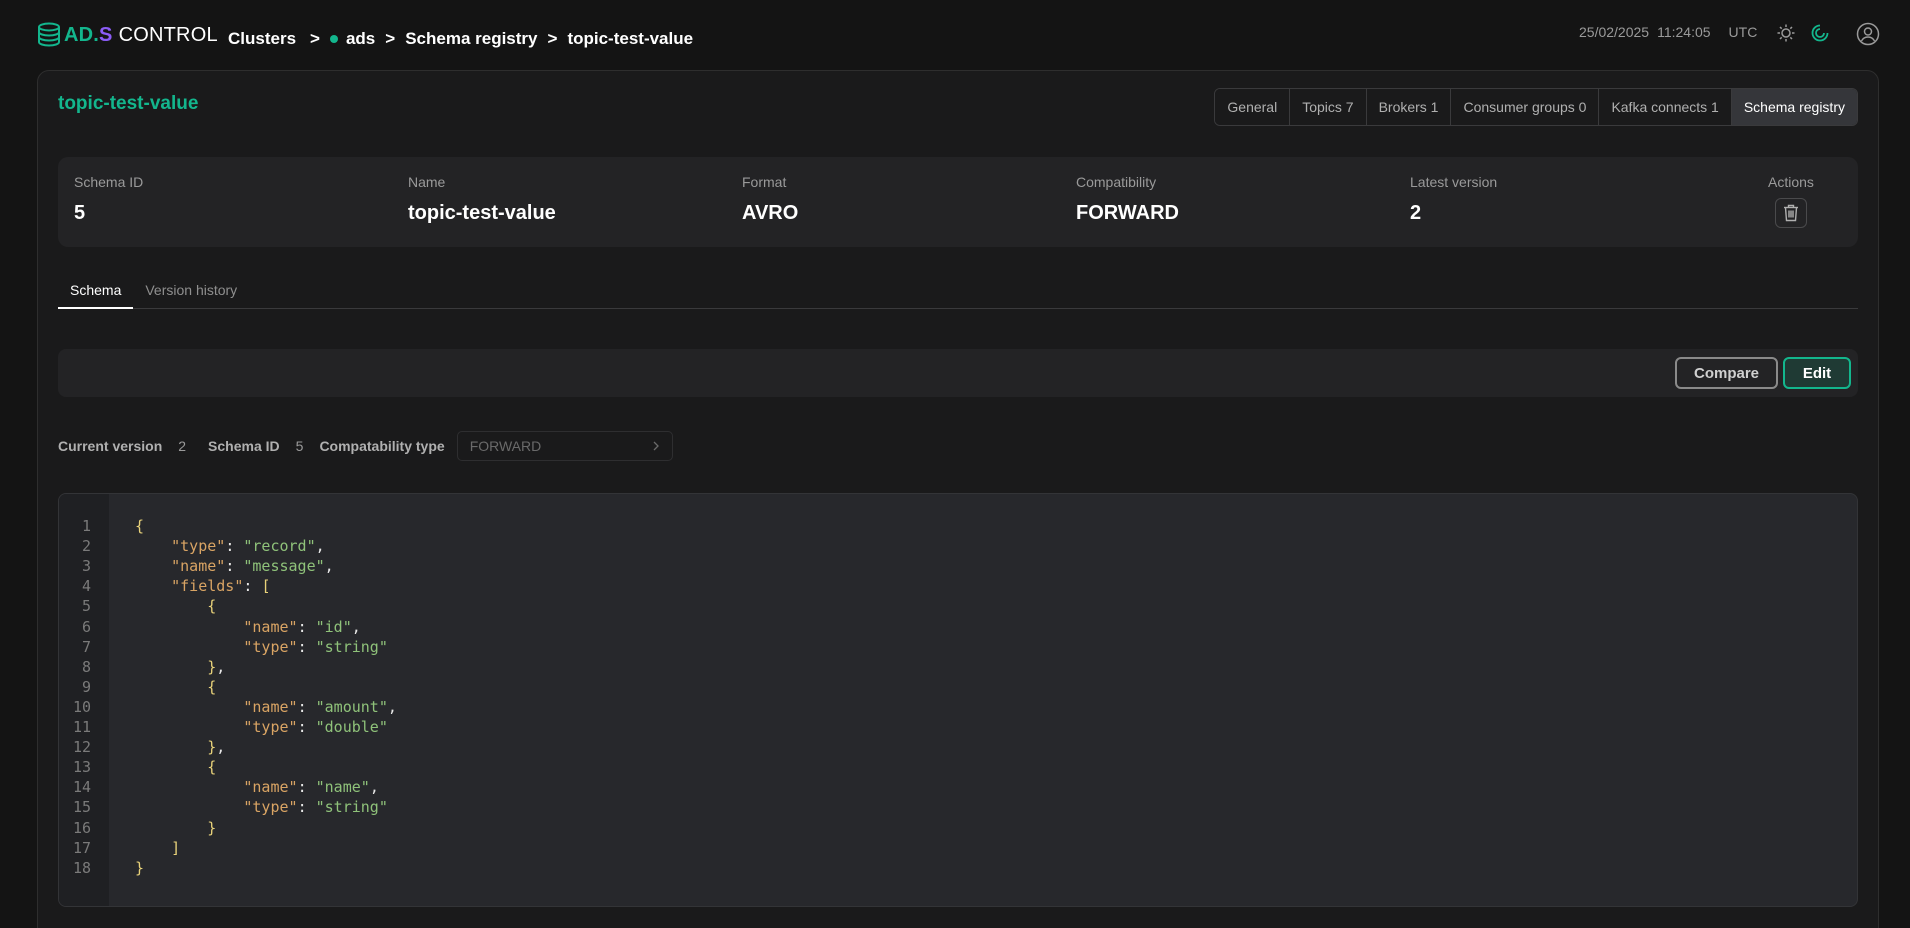 The image size is (1910, 928). I want to click on tab-consumer-groups: Consumer groups 0, so click(1525, 107).